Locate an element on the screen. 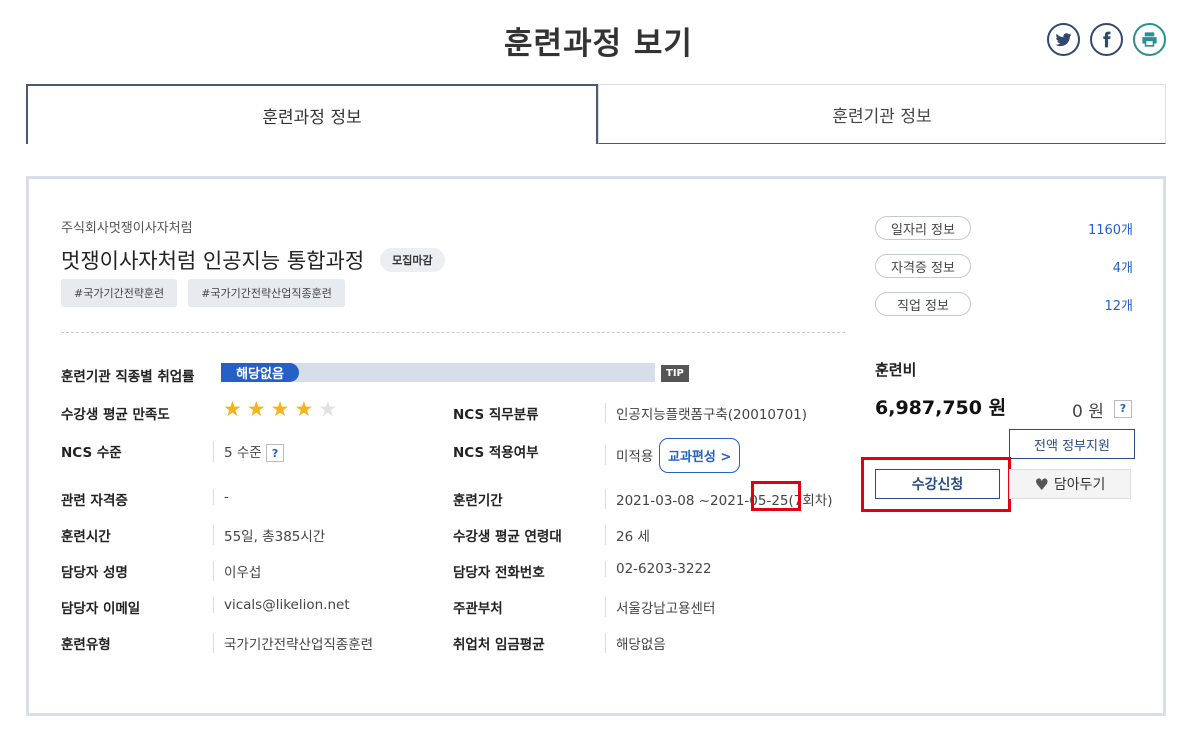  tab-institution-info: 훈련기관 정보 is located at coordinates (882, 114).